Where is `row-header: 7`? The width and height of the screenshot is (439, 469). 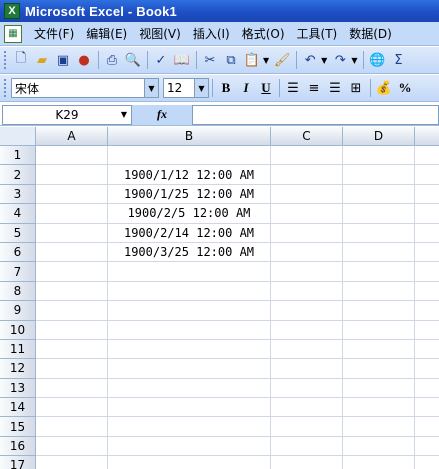 row-header: 7 is located at coordinates (18, 272).